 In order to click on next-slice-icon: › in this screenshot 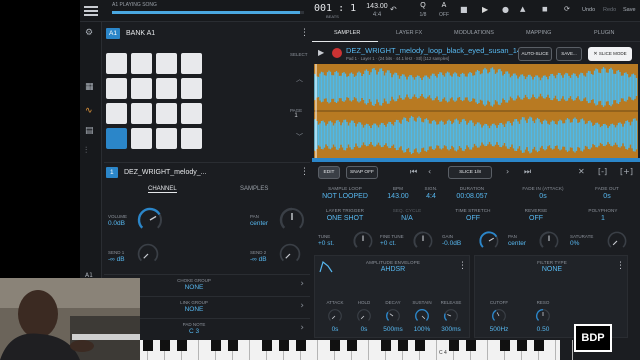, I will do `click(507, 171)`.